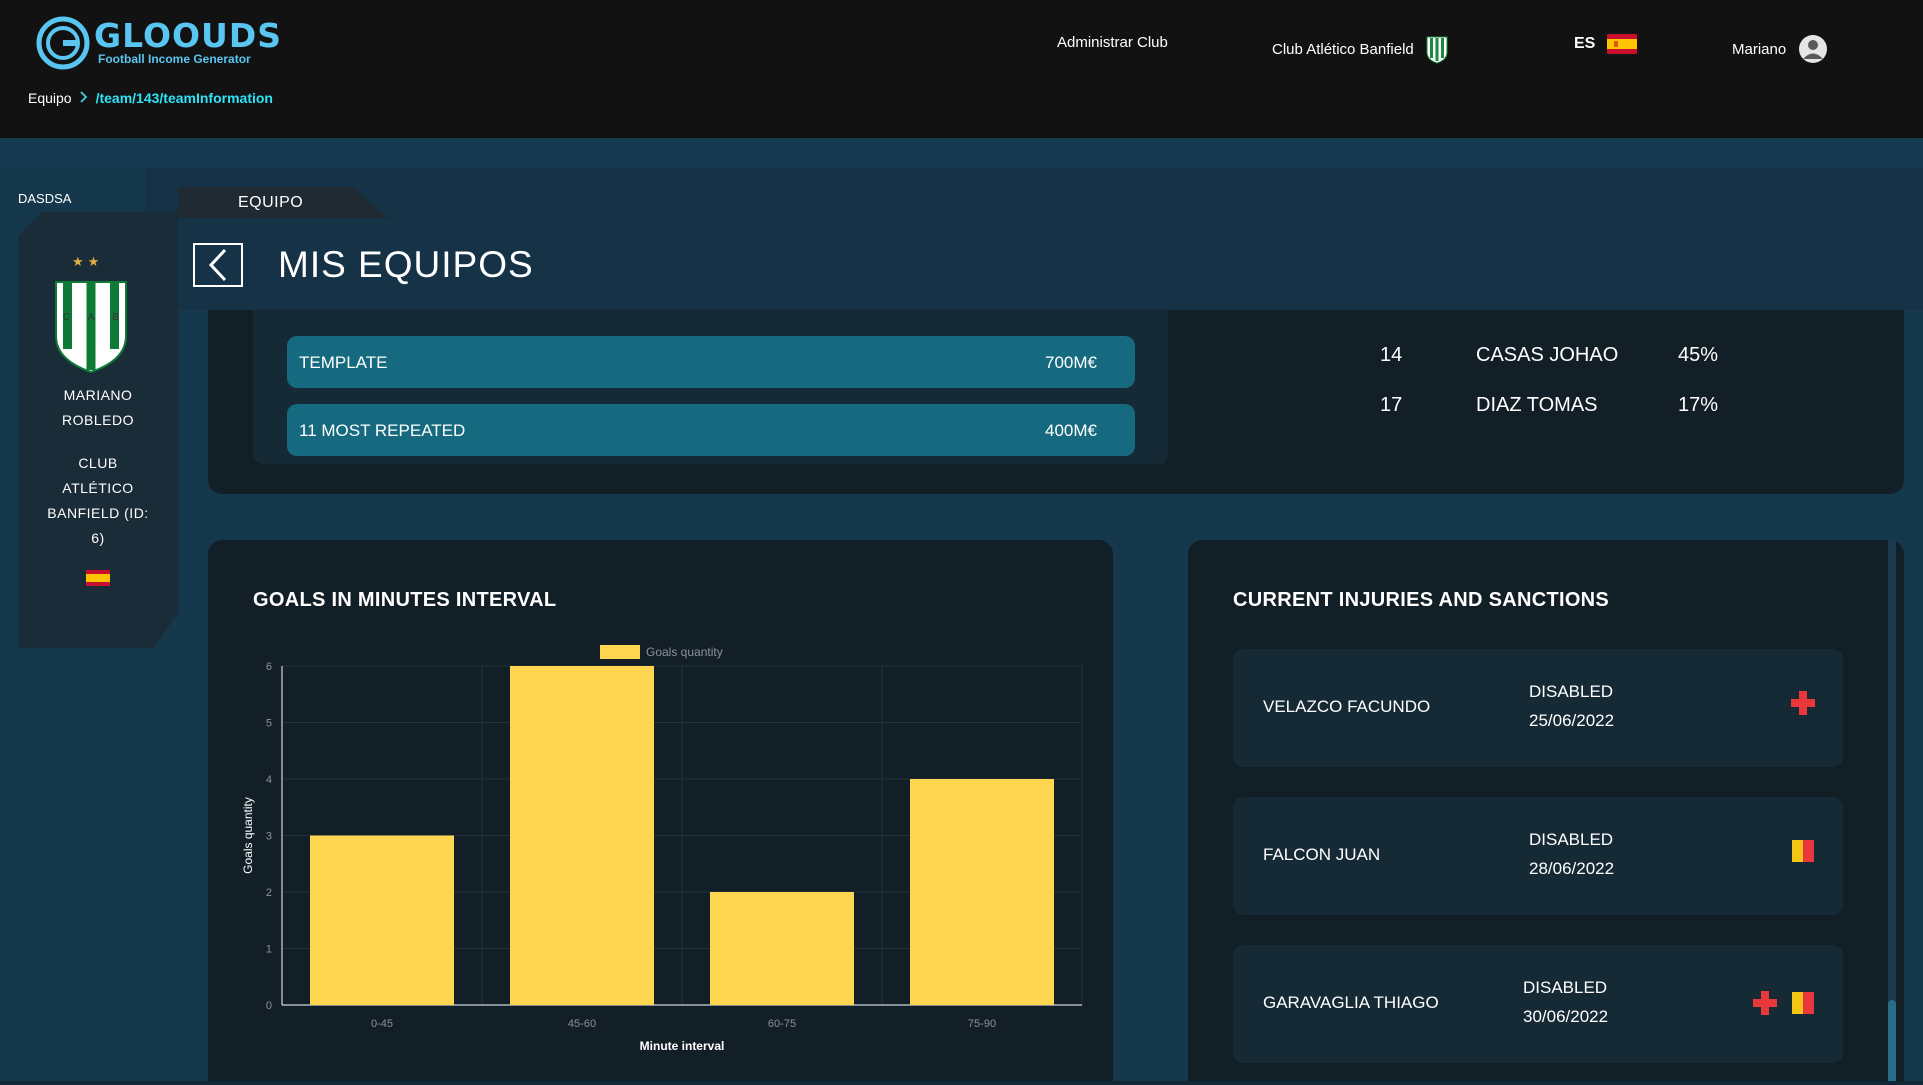  Describe the element at coordinates (188, 35) in the screenshot. I see `brand-name: GLOOUDS` at that location.